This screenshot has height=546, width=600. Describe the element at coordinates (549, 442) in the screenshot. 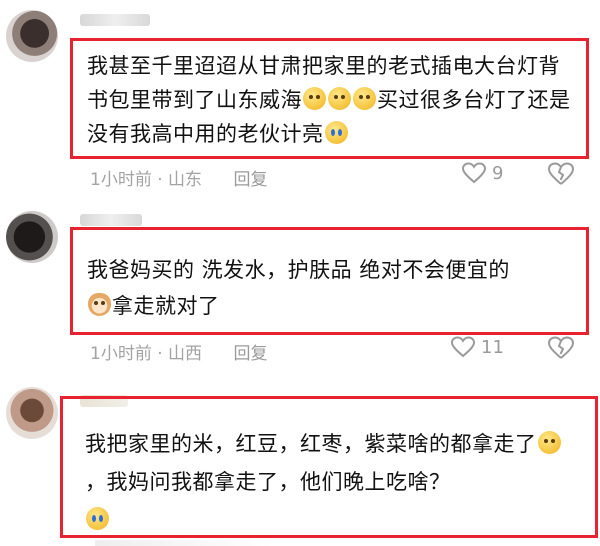

I see `dizzy-emoji-icon` at that location.